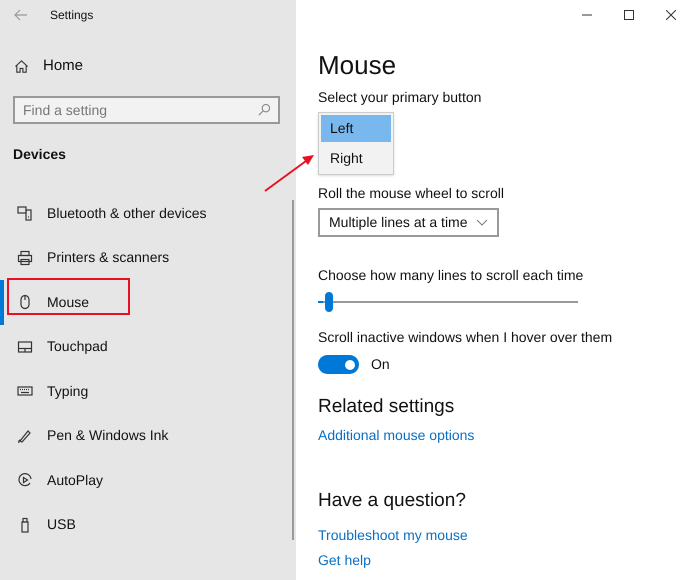 The width and height of the screenshot is (696, 580). I want to click on touchpad-icon, so click(25, 346).